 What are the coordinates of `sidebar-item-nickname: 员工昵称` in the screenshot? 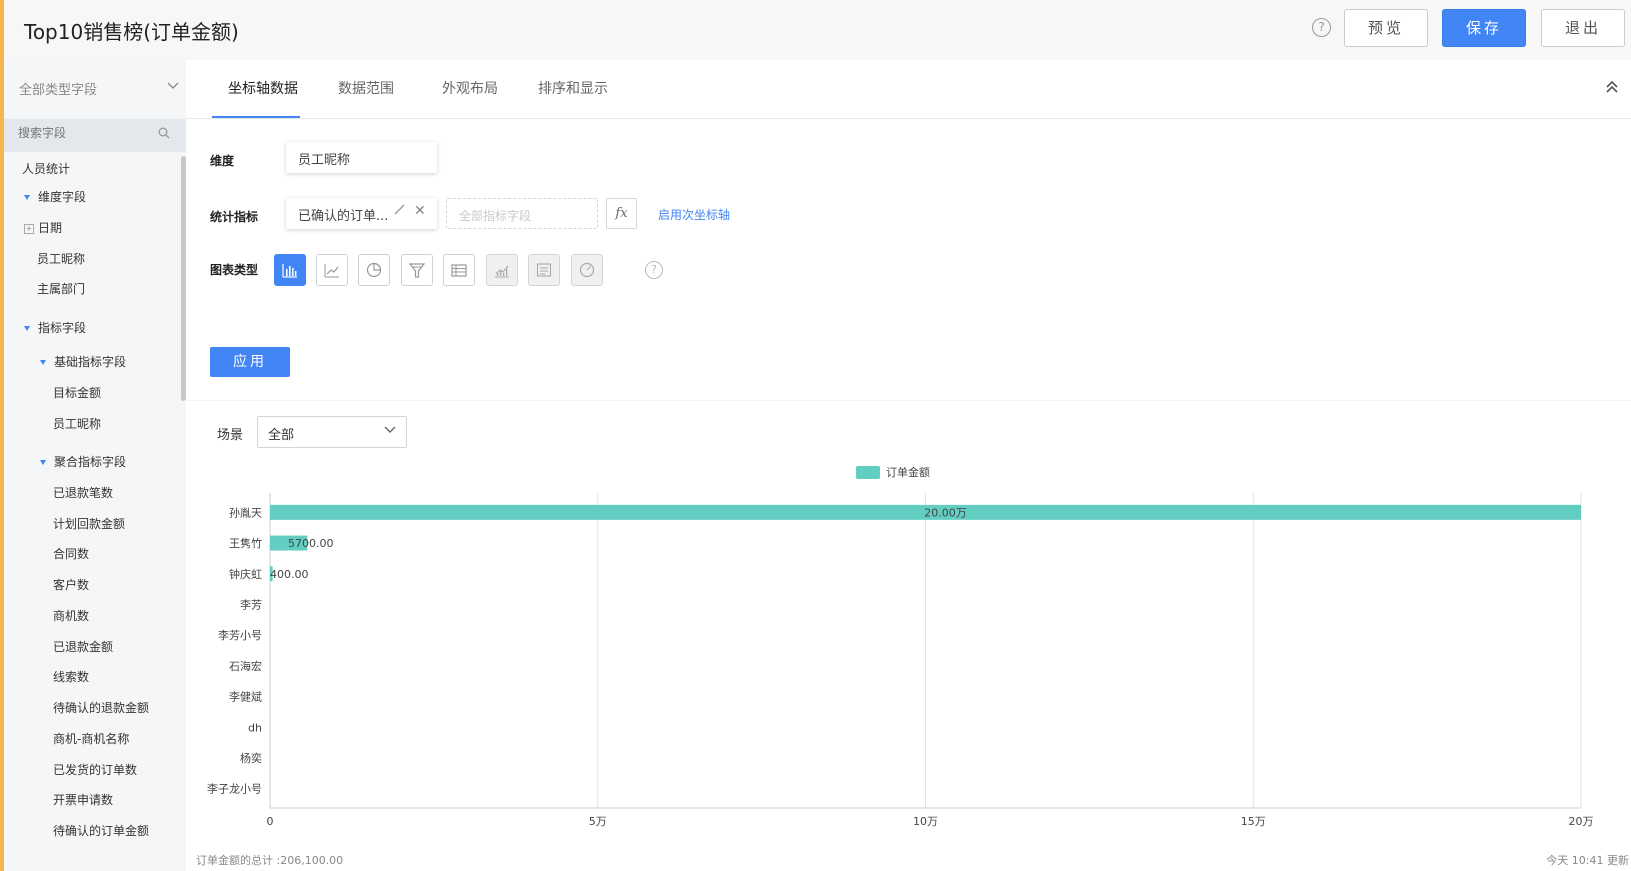 It's located at (61, 258).